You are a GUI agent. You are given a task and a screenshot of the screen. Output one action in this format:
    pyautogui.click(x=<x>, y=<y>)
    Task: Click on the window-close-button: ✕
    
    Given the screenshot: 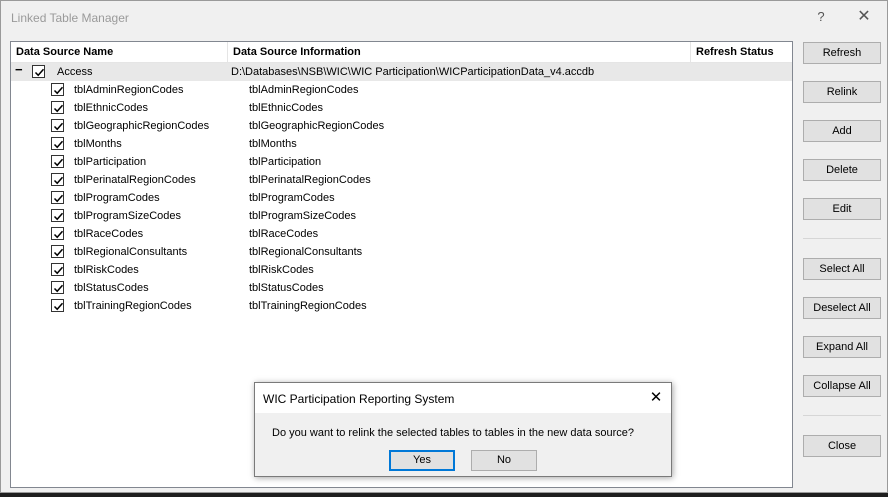 What is the action you would take?
    pyautogui.click(x=864, y=17)
    